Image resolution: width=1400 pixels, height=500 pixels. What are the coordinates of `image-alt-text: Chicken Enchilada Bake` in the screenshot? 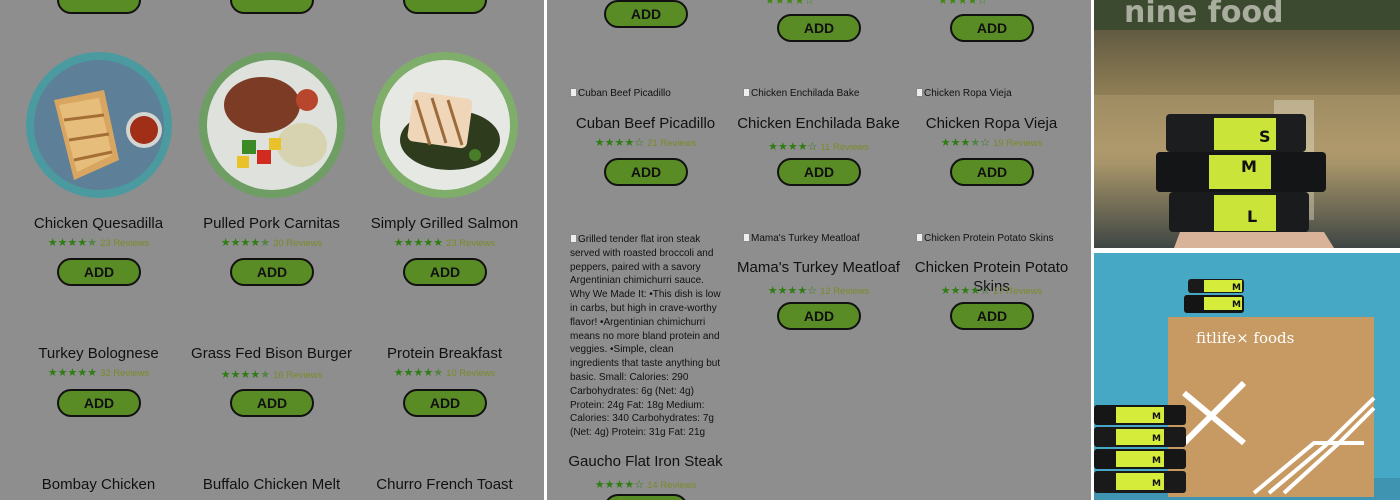 It's located at (805, 93).